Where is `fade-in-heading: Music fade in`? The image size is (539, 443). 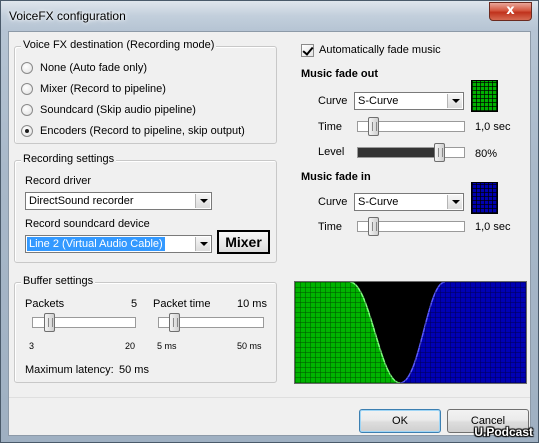
fade-in-heading: Music fade in is located at coordinates (336, 177).